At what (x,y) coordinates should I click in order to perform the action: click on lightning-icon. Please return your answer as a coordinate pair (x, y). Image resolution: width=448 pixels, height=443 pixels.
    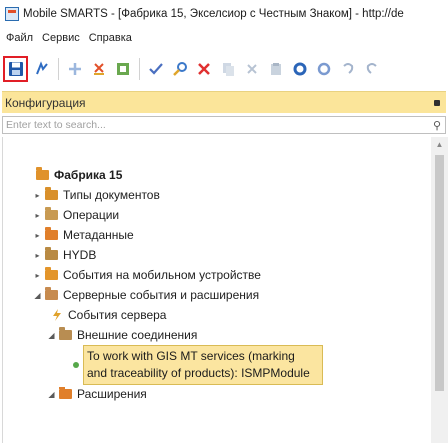
    Looking at the image, I should click on (56, 315).